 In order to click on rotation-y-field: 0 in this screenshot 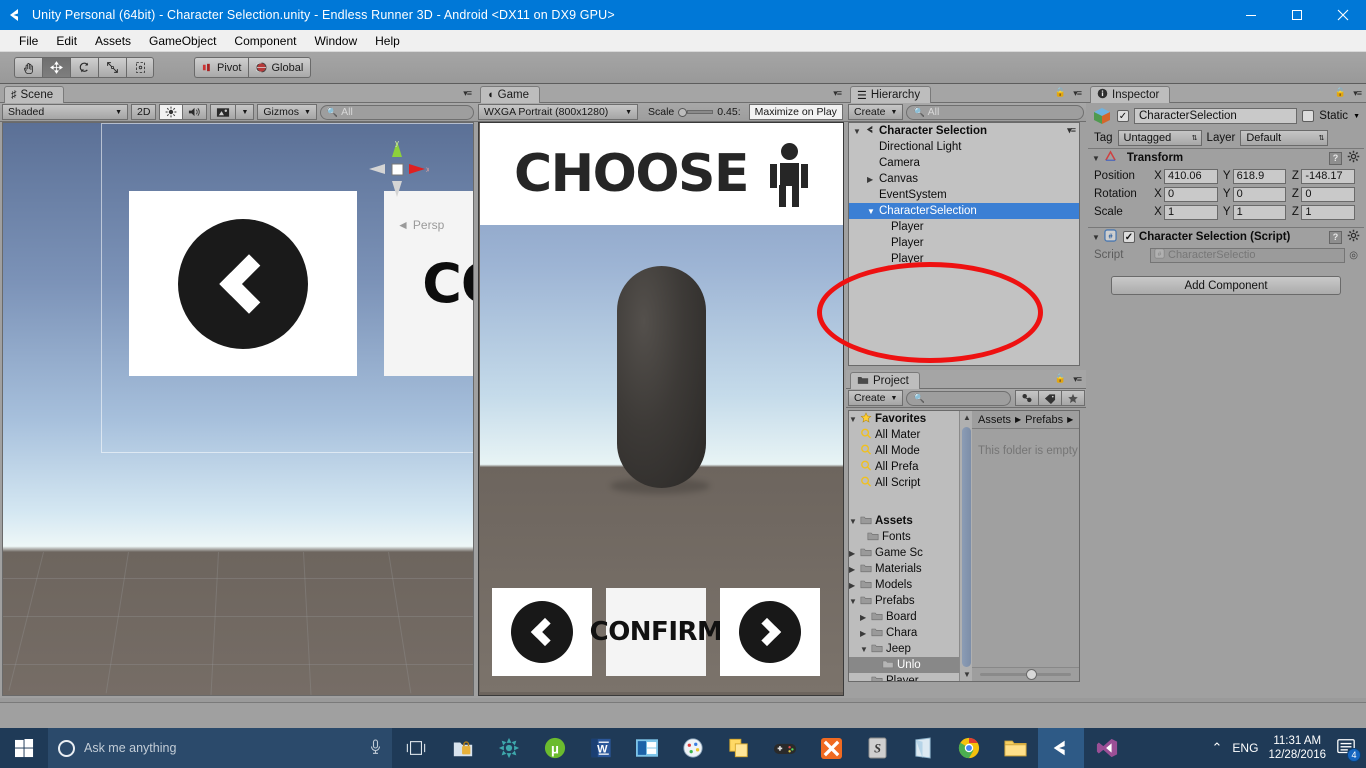, I will do `click(1259, 194)`.